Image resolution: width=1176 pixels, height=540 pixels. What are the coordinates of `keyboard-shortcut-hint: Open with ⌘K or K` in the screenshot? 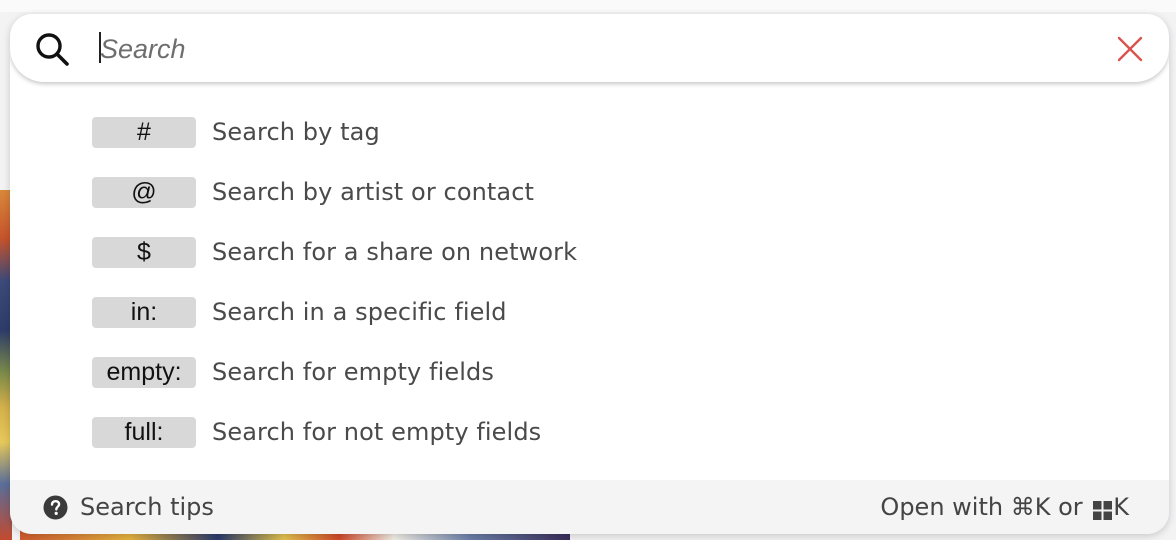 It's located at (1004, 507).